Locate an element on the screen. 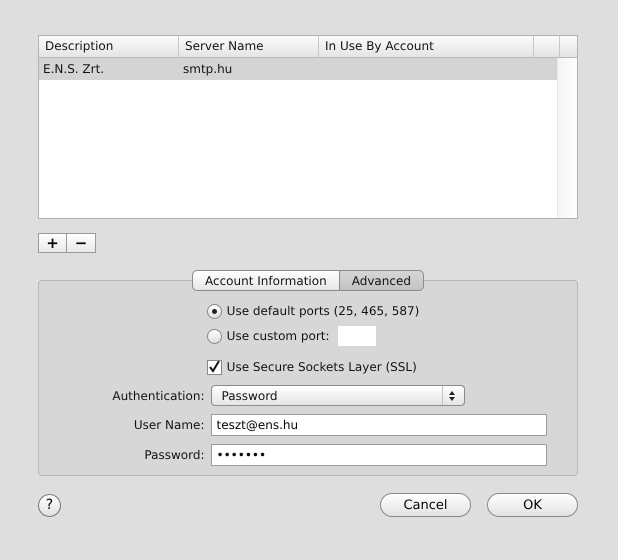 Image resolution: width=618 pixels, height=560 pixels. ok-button: OK is located at coordinates (532, 505).